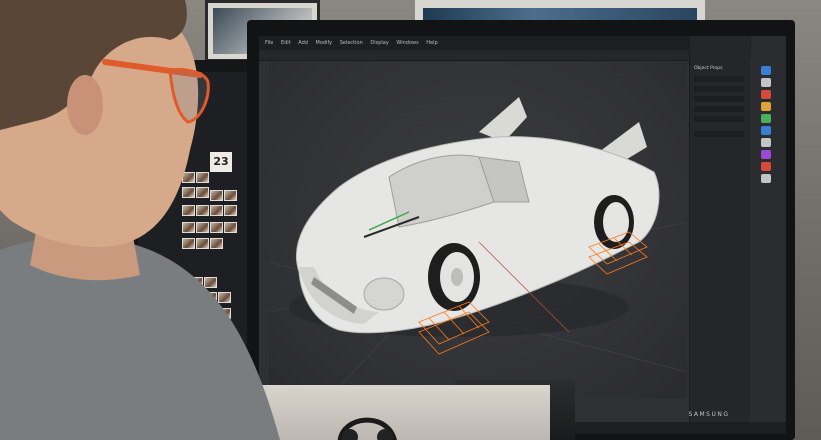  I want to click on headphones, so click(367, 428).